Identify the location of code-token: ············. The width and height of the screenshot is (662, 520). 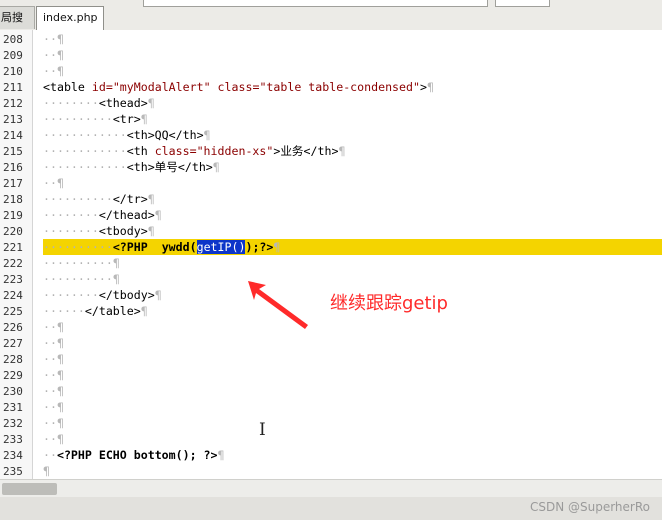
(85, 135).